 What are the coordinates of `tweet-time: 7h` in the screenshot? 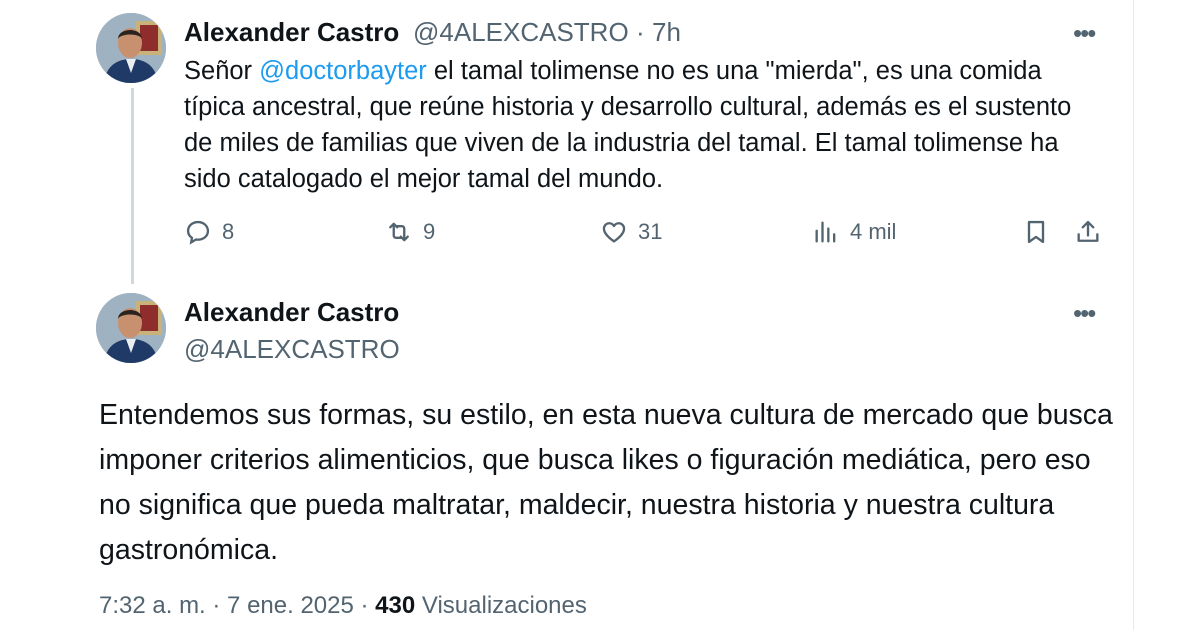 It's located at (666, 32).